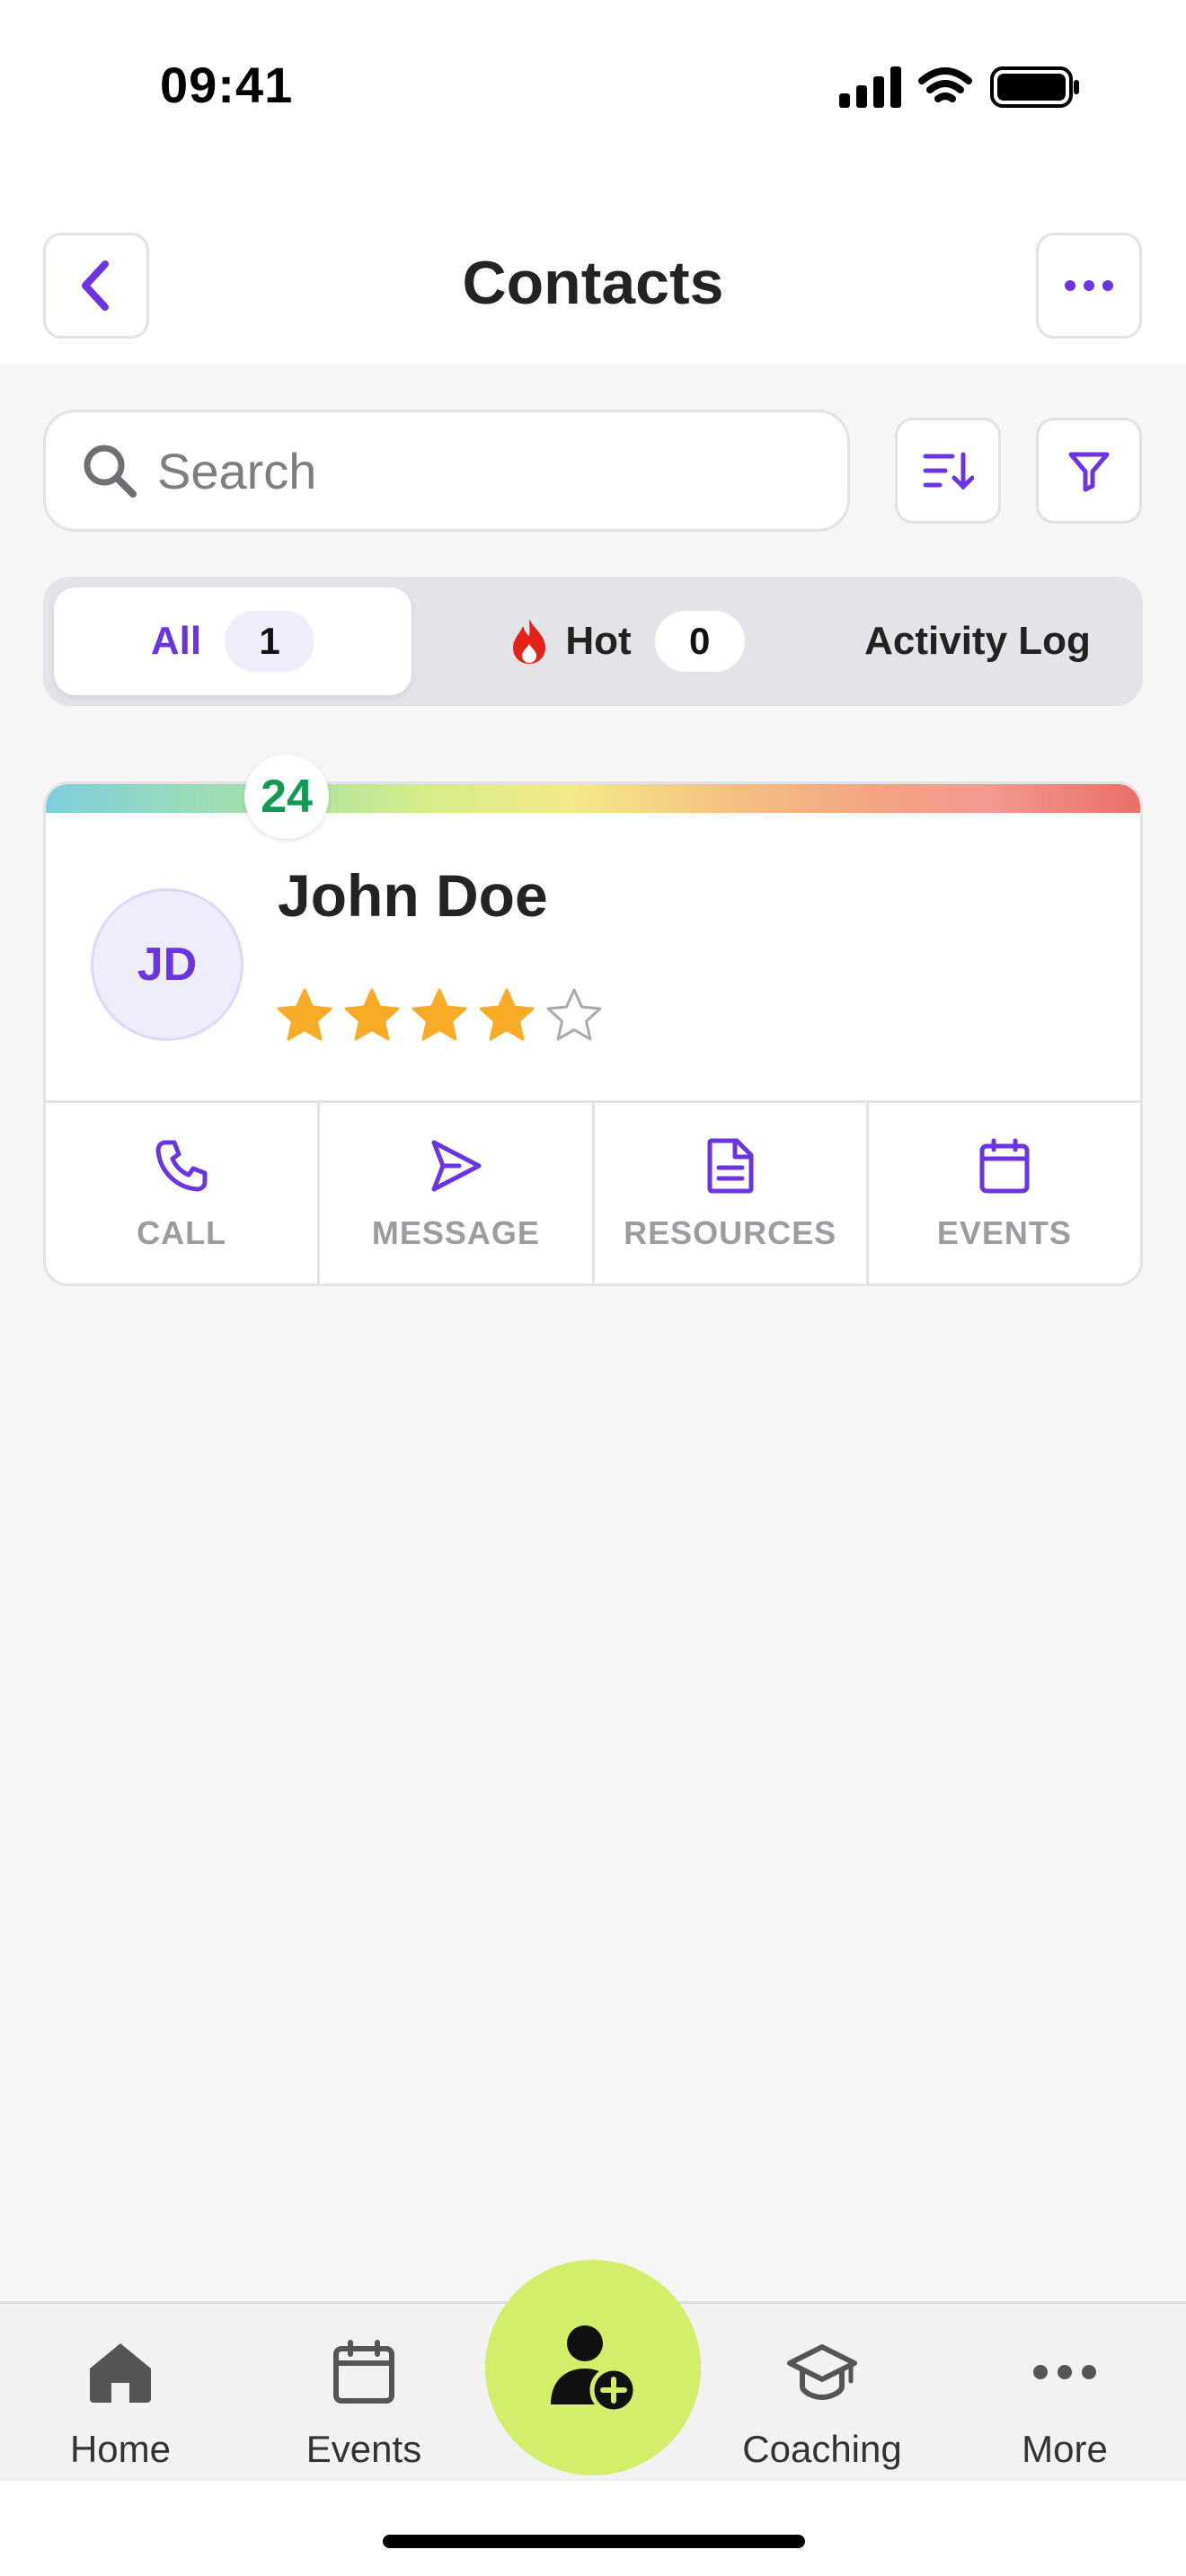 The image size is (1186, 2576). I want to click on call-button: CALL, so click(183, 1193).